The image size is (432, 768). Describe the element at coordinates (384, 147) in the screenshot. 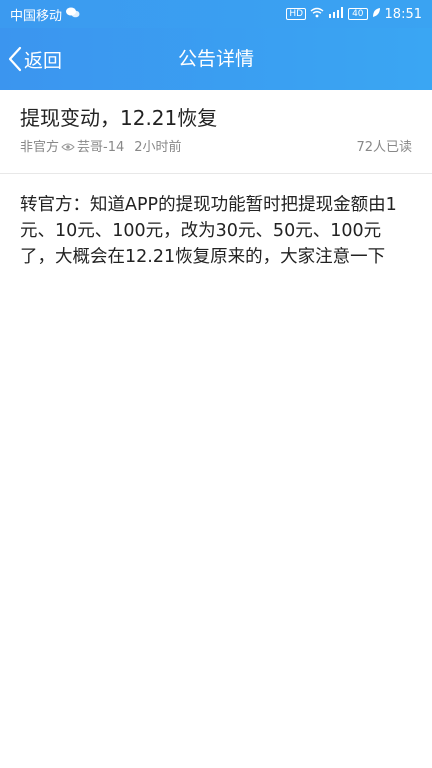

I see `read-count: 72人已读` at that location.